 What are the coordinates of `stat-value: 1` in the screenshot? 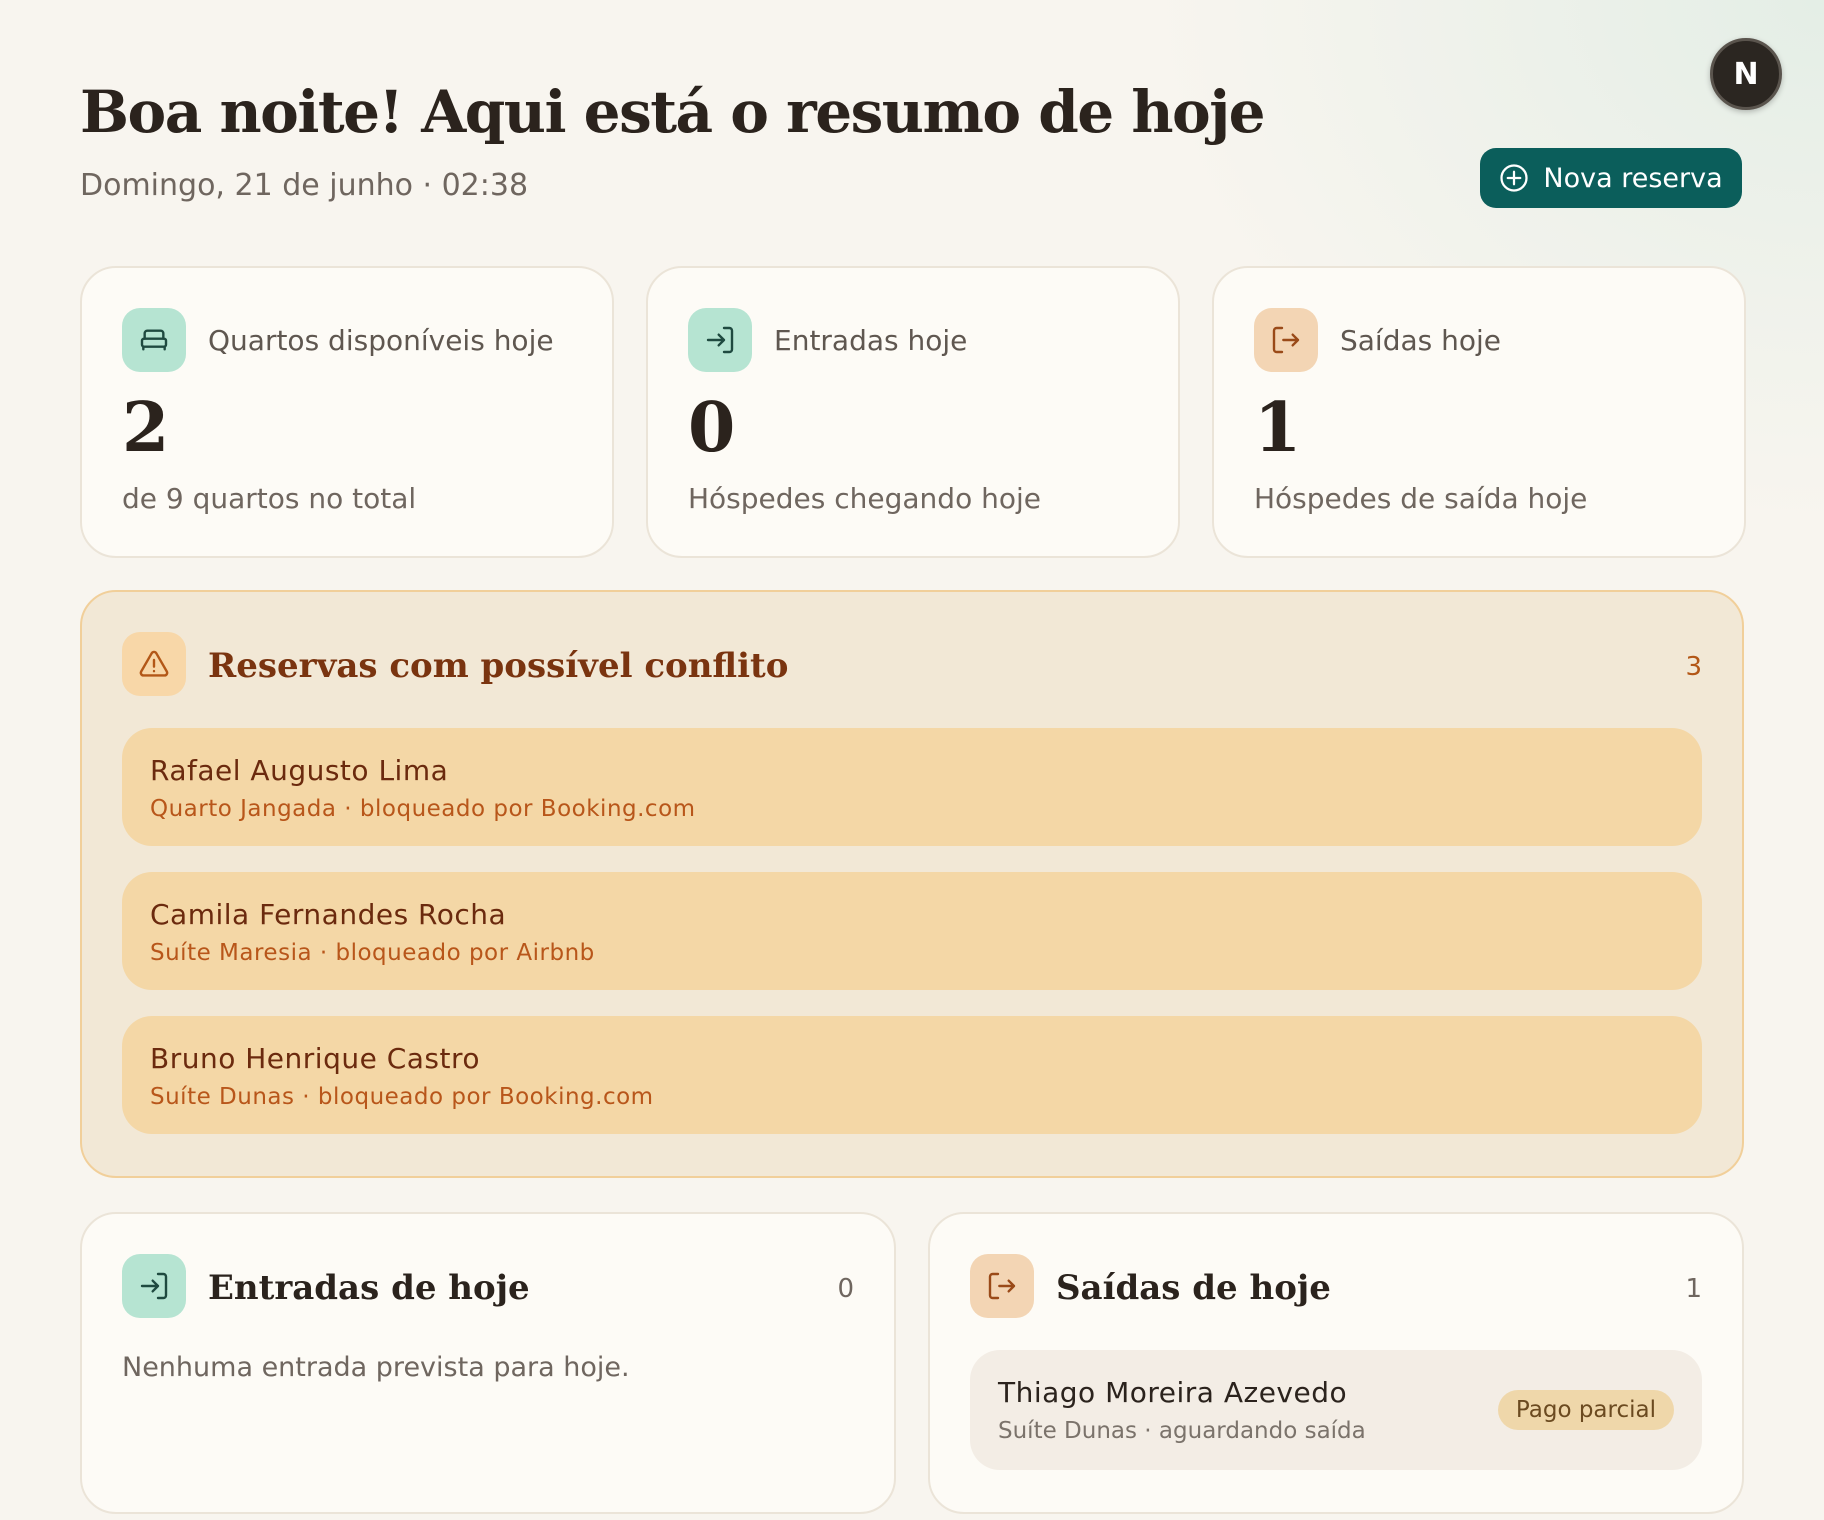 It's located at (1278, 428).